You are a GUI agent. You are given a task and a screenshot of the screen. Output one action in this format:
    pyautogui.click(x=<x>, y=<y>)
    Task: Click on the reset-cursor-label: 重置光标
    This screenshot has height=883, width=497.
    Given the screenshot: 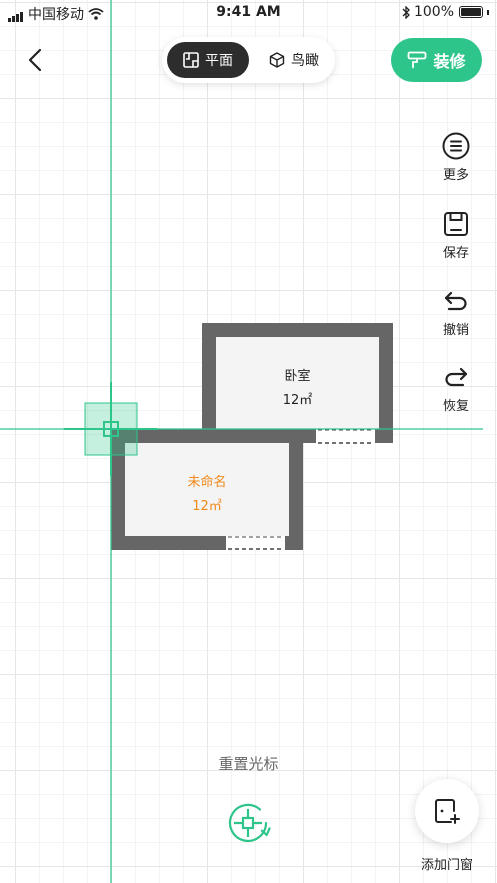 What is the action you would take?
    pyautogui.click(x=248, y=764)
    